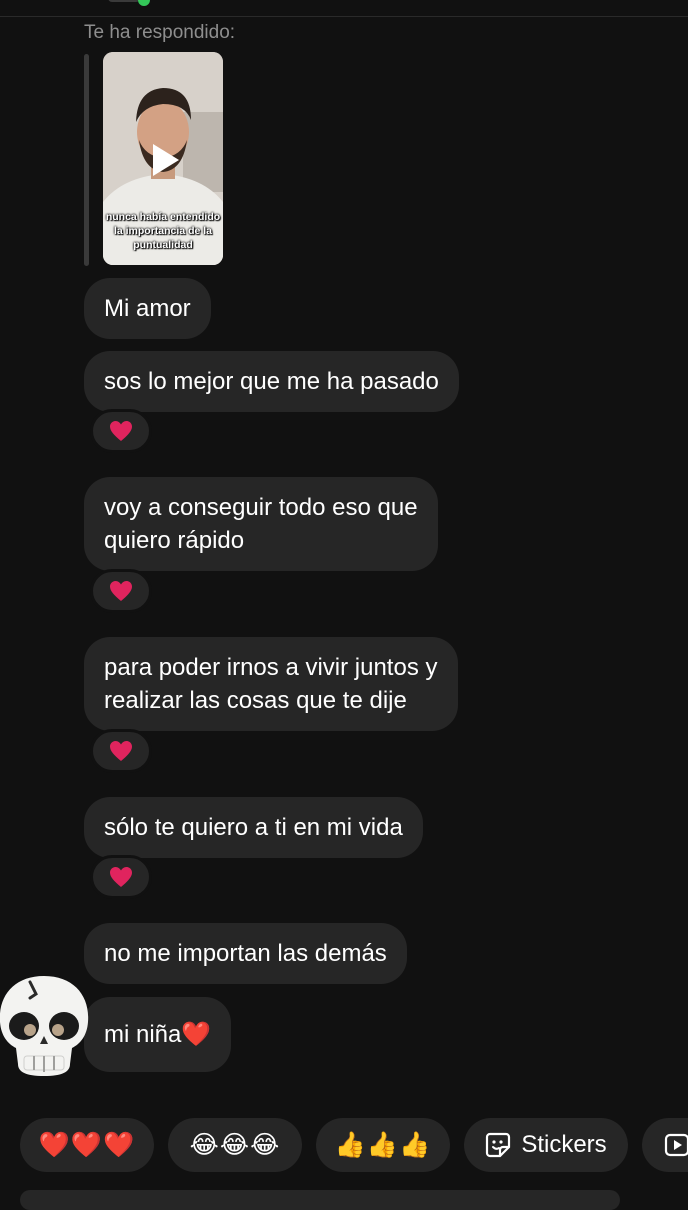  I want to click on message-bubble: sólo te quiero a ti en mi vida, so click(253, 827).